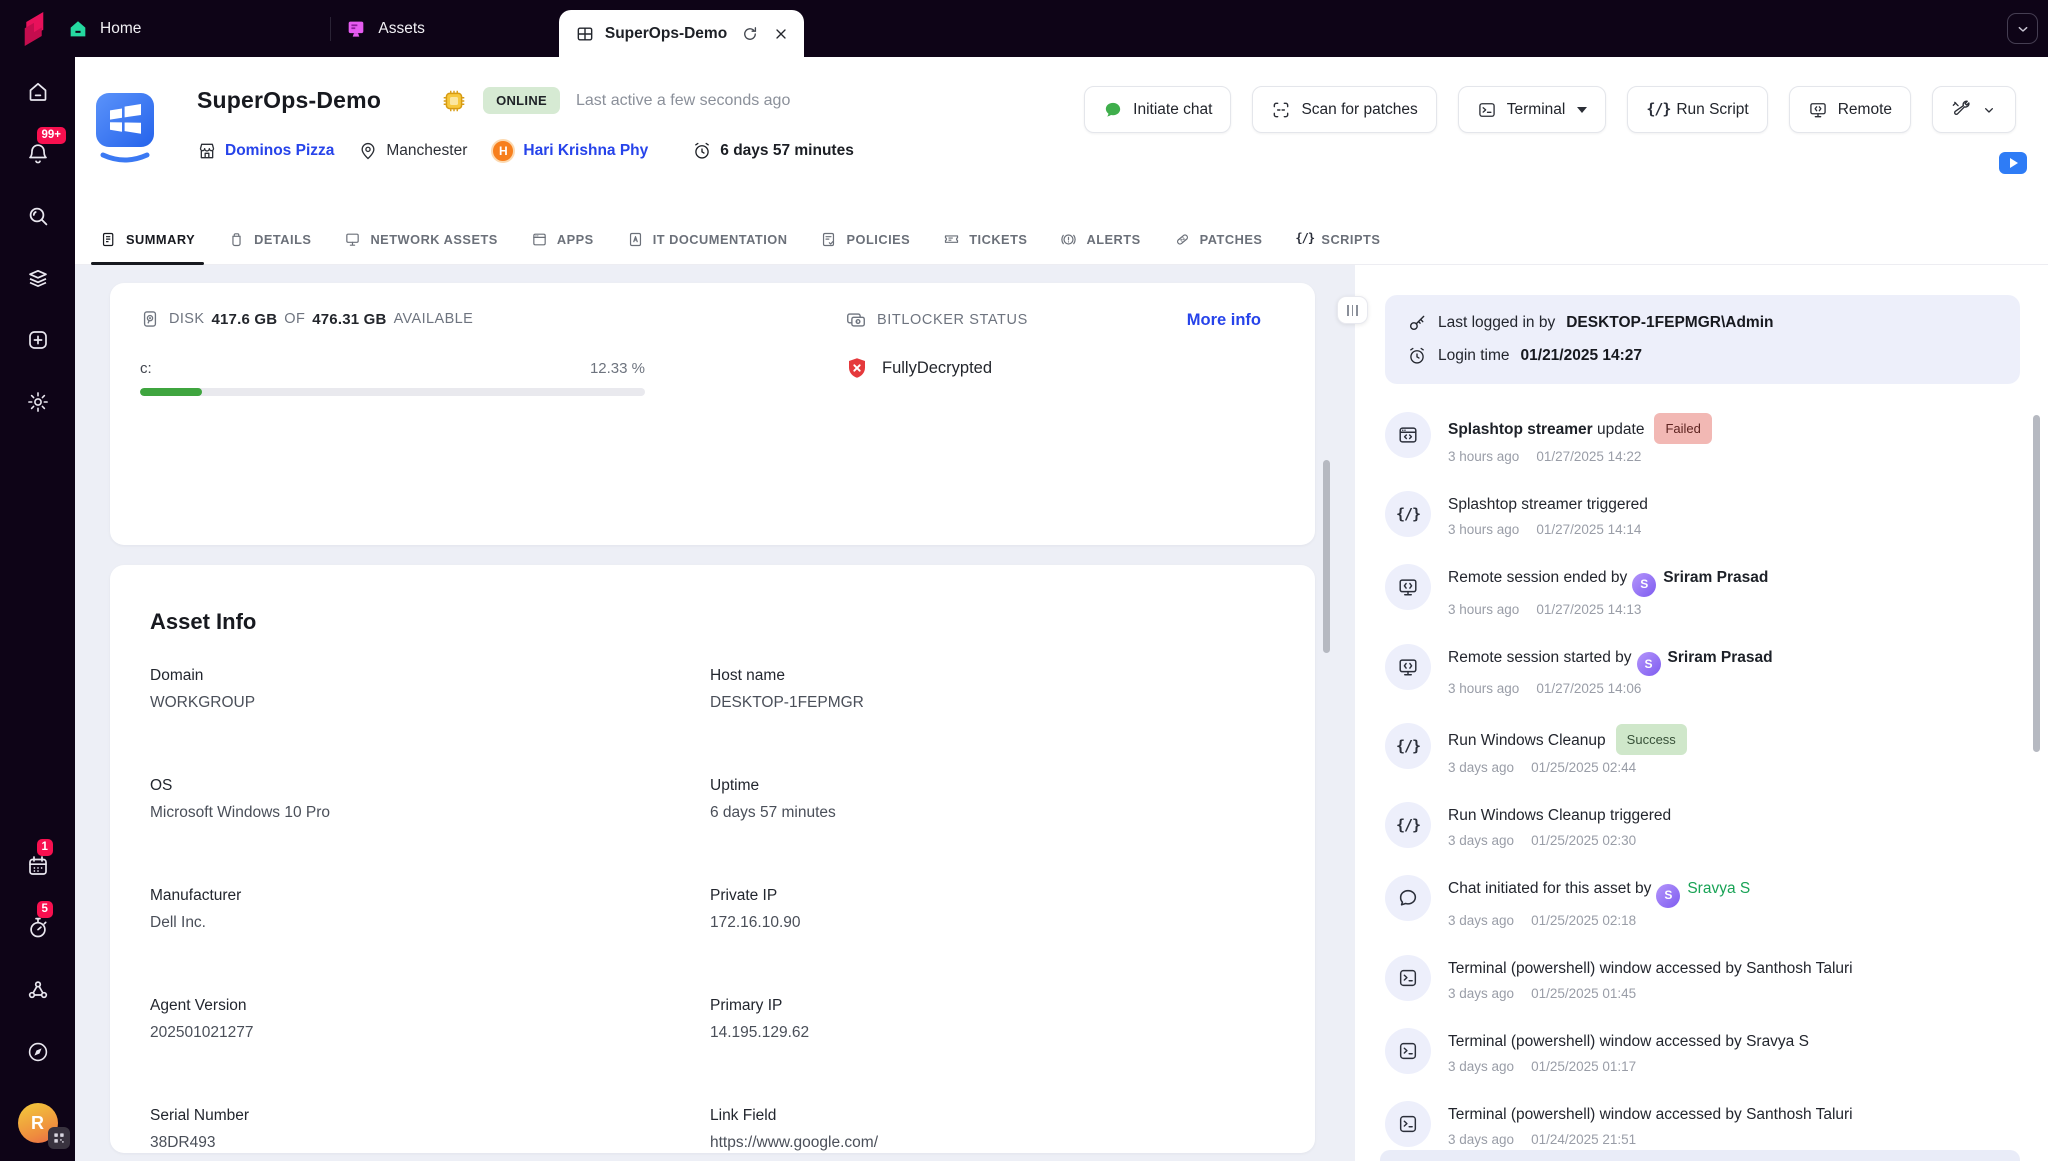 The width and height of the screenshot is (2048, 1161). I want to click on qr-code-icon, so click(59, 1138).